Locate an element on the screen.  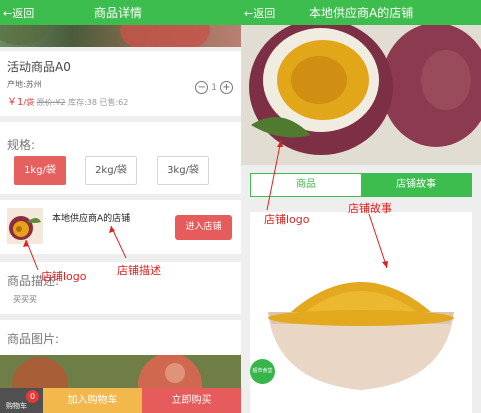
annotation-store-story: 店铺故事 is located at coordinates (370, 208).